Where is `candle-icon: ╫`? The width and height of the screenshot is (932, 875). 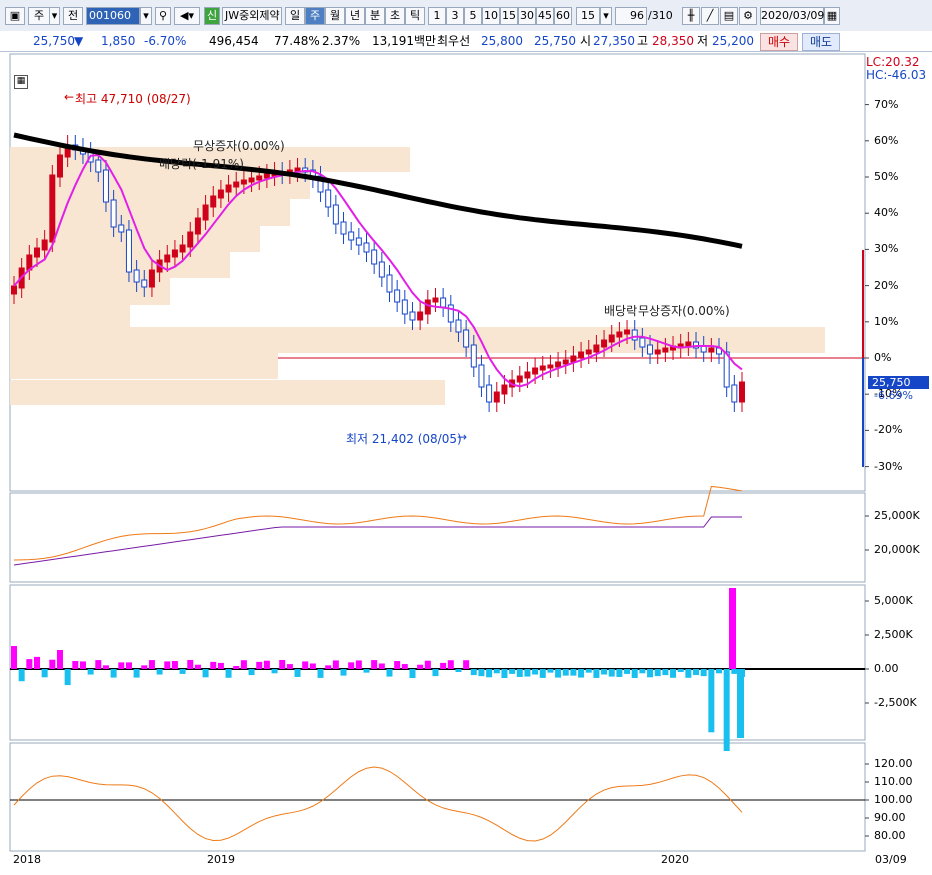
candle-icon: ╫ is located at coordinates (691, 16).